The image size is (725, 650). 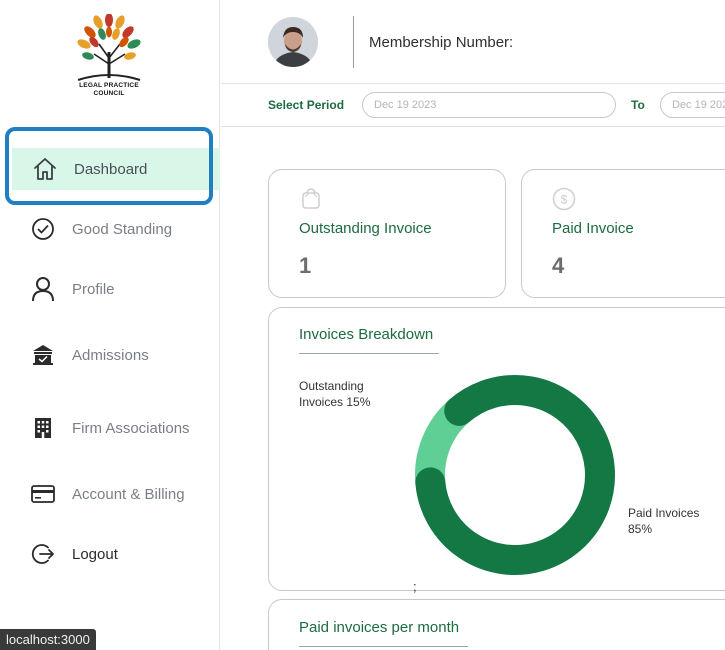 I want to click on period-bar: Select Period Dec 19 2023 To Dec 19 2023, so click(x=473, y=105).